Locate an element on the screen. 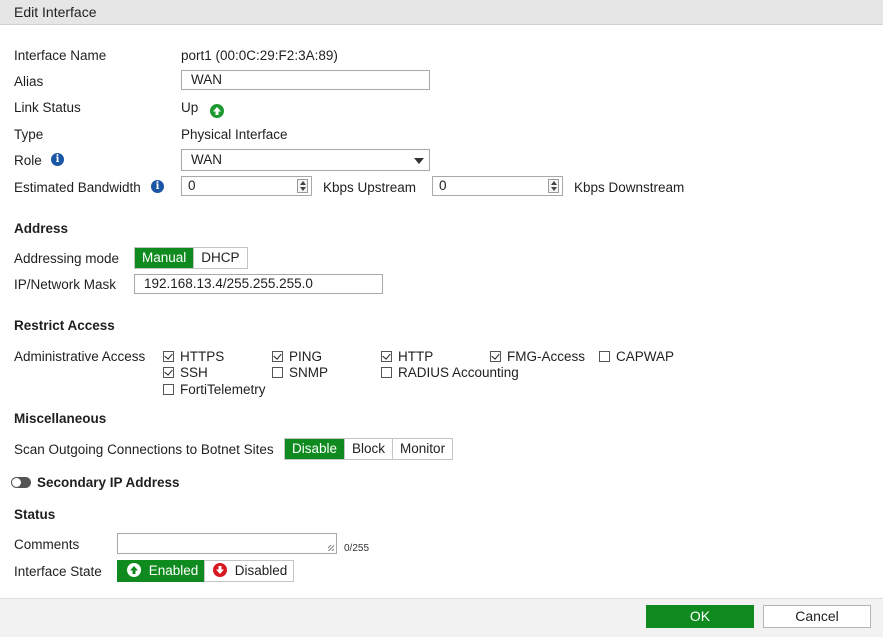 This screenshot has height=637, width=883. upstream-unit: Kbps Upstream is located at coordinates (370, 187).